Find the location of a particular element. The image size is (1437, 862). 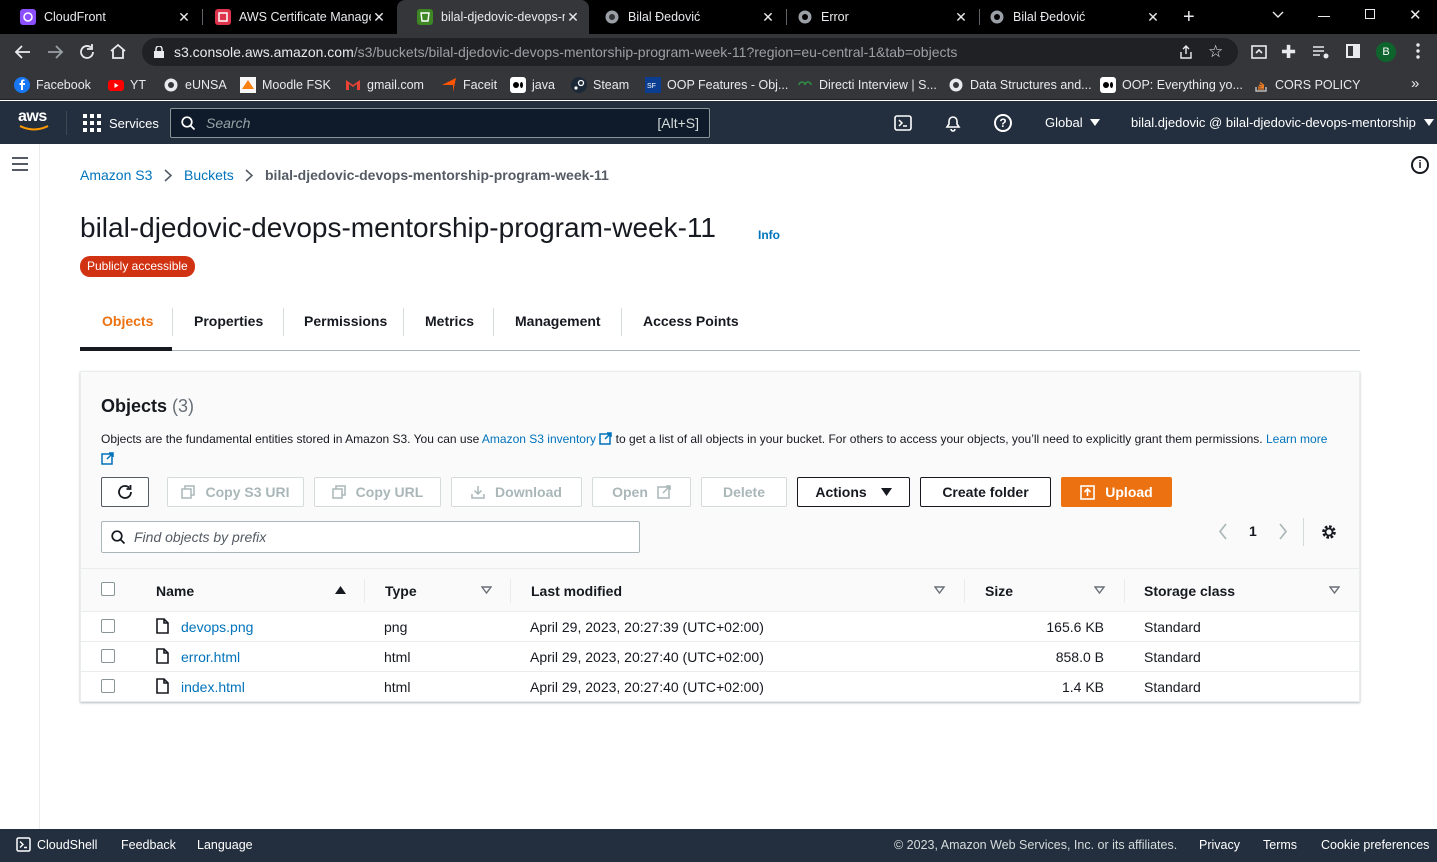

upload-button: Upload is located at coordinates (1116, 492).